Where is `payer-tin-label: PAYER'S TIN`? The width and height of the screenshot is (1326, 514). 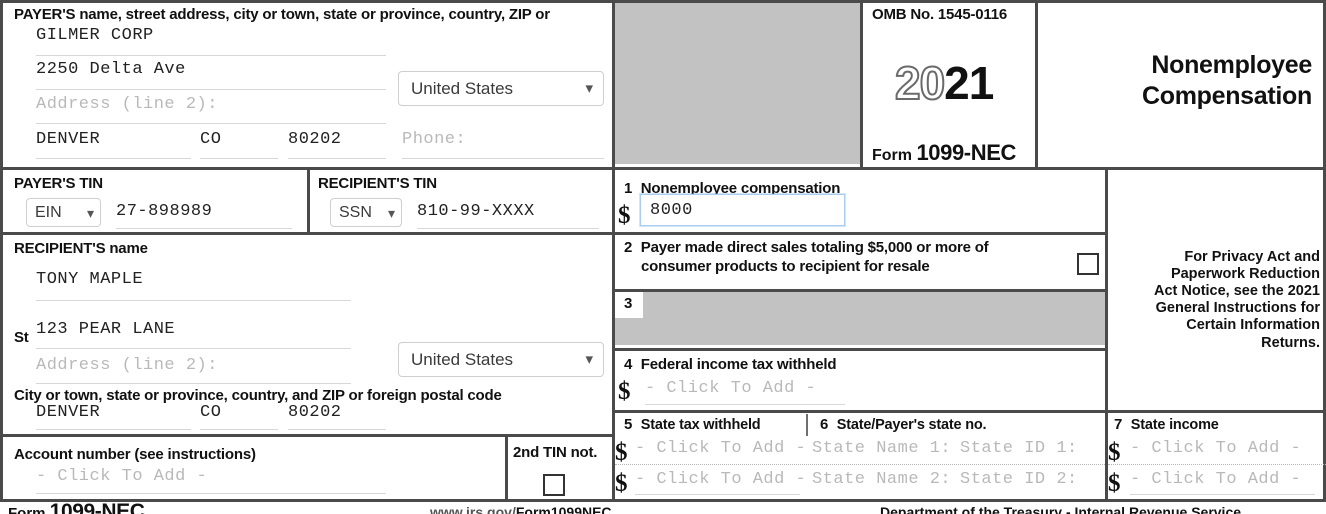
payer-tin-label: PAYER'S TIN is located at coordinates (58, 183).